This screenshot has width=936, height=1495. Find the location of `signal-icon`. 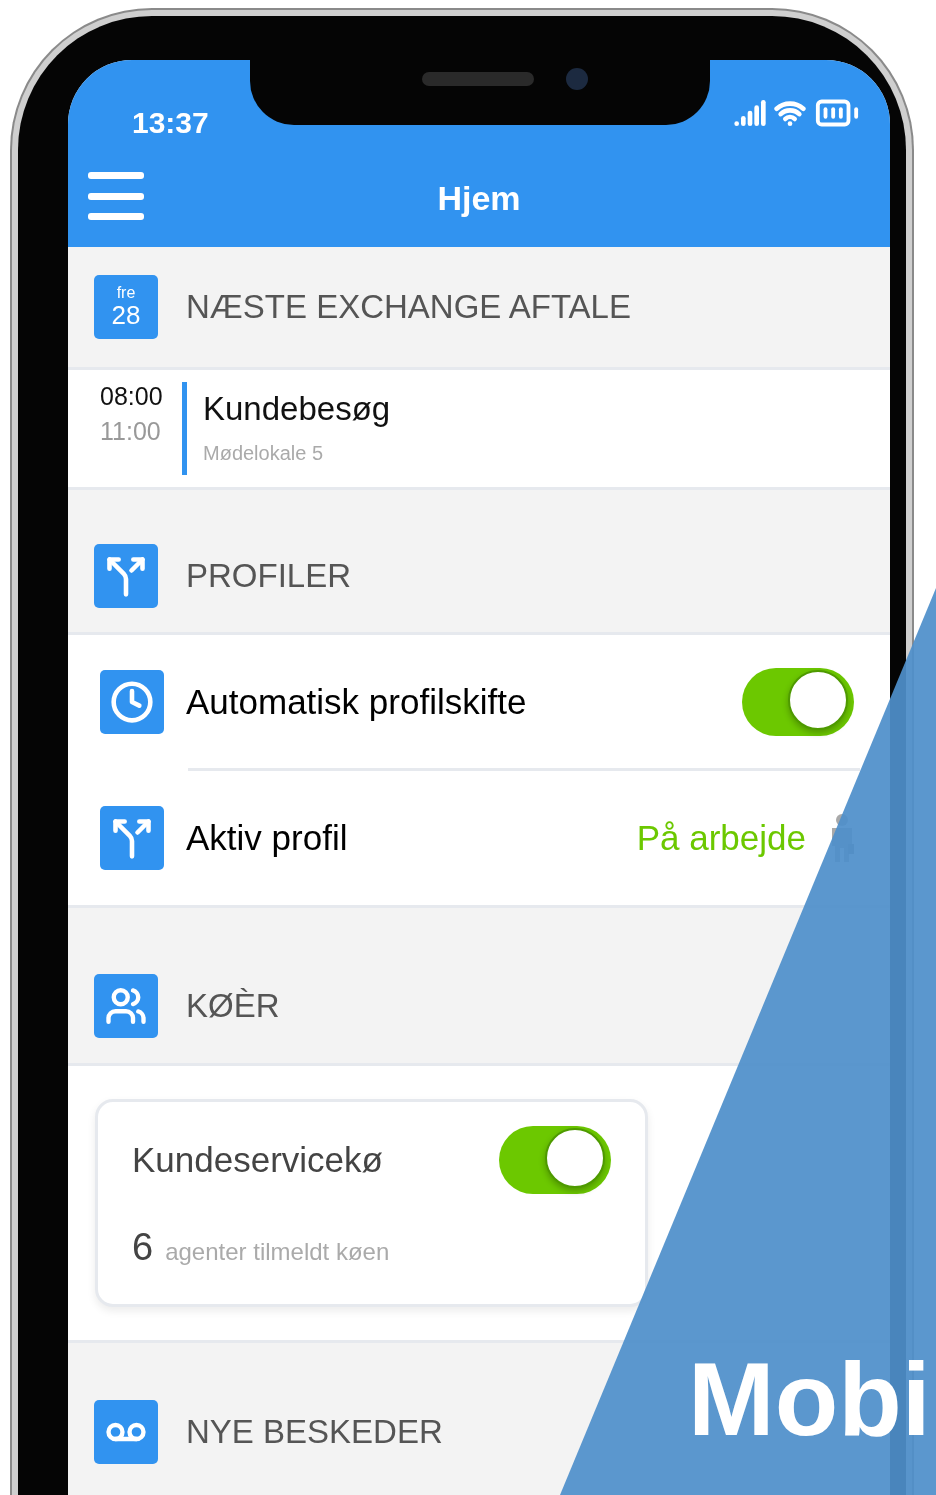

signal-icon is located at coordinates (750, 113).